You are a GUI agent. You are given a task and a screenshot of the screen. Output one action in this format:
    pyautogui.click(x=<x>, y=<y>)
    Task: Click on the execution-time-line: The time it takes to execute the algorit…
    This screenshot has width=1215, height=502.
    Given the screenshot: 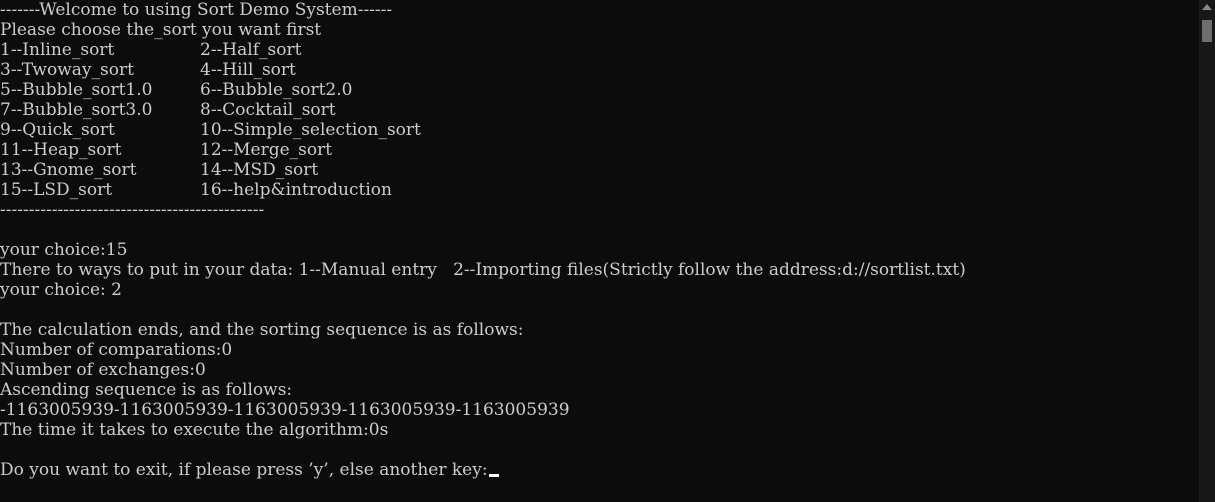 What is the action you would take?
    pyautogui.click(x=194, y=430)
    